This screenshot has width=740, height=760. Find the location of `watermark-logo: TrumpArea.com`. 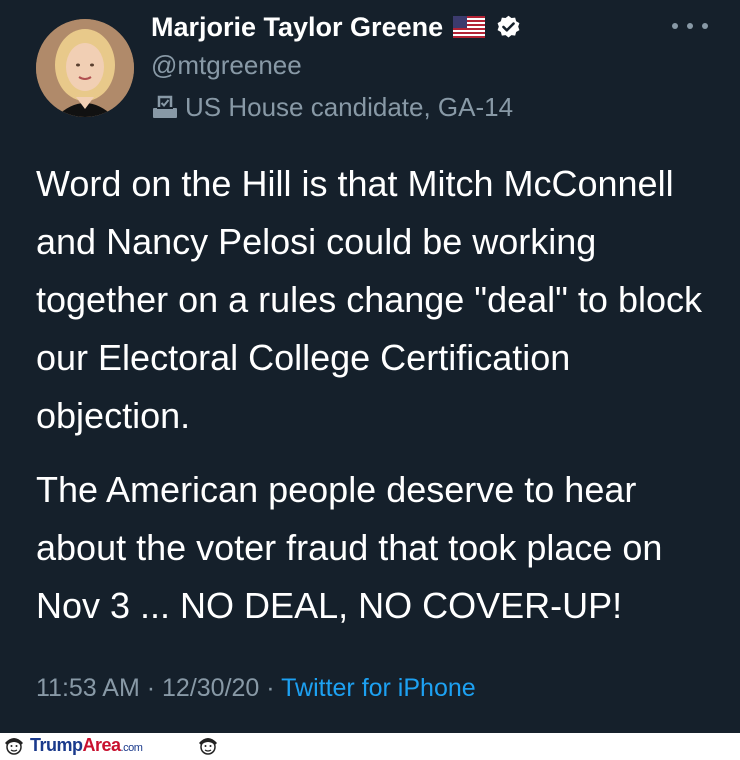

watermark-logo: TrumpArea.com is located at coordinates (86, 746).